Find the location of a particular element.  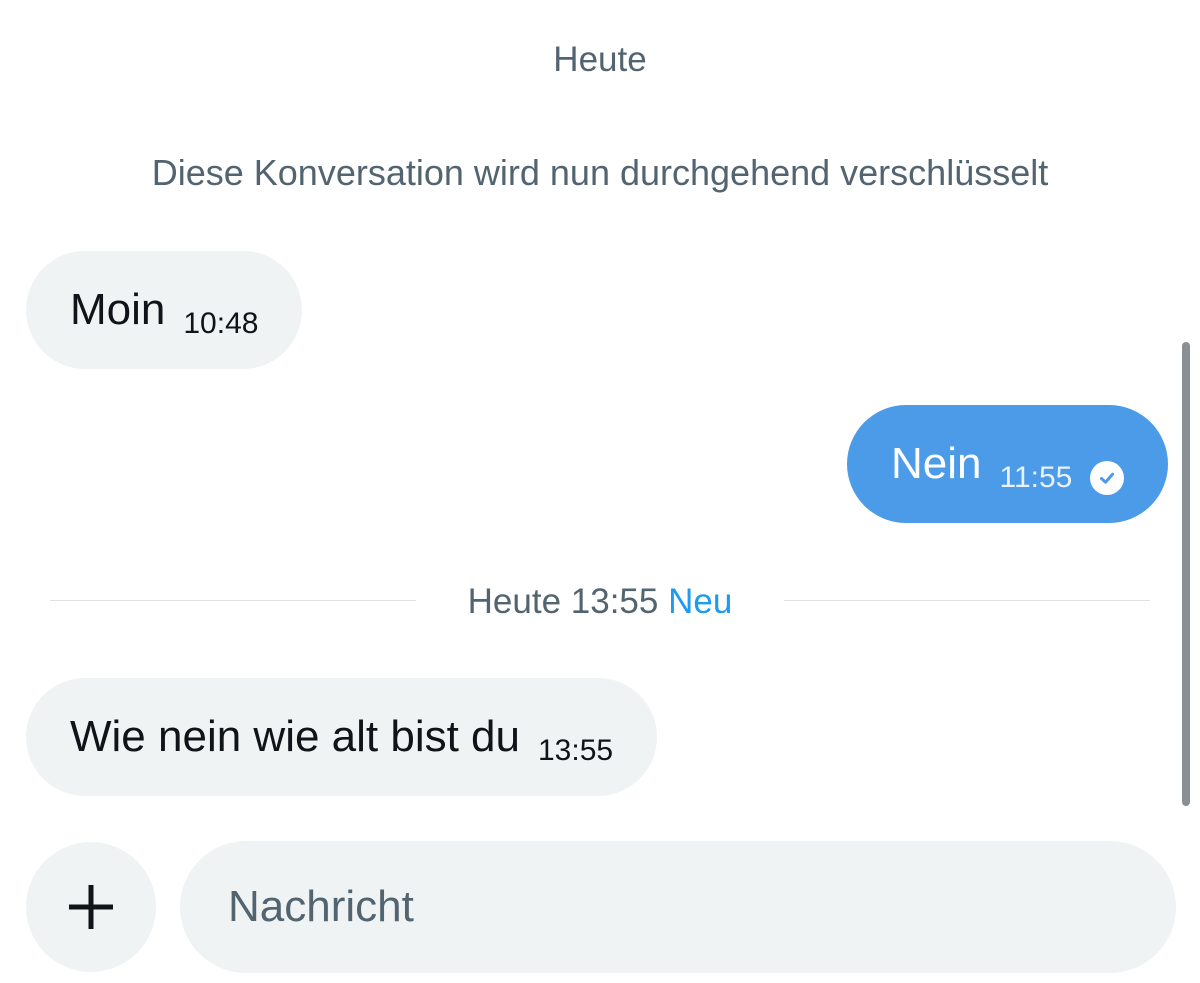

message-bubble-incoming: Wie nein wie alt bist du 13:55 is located at coordinates (342, 737).